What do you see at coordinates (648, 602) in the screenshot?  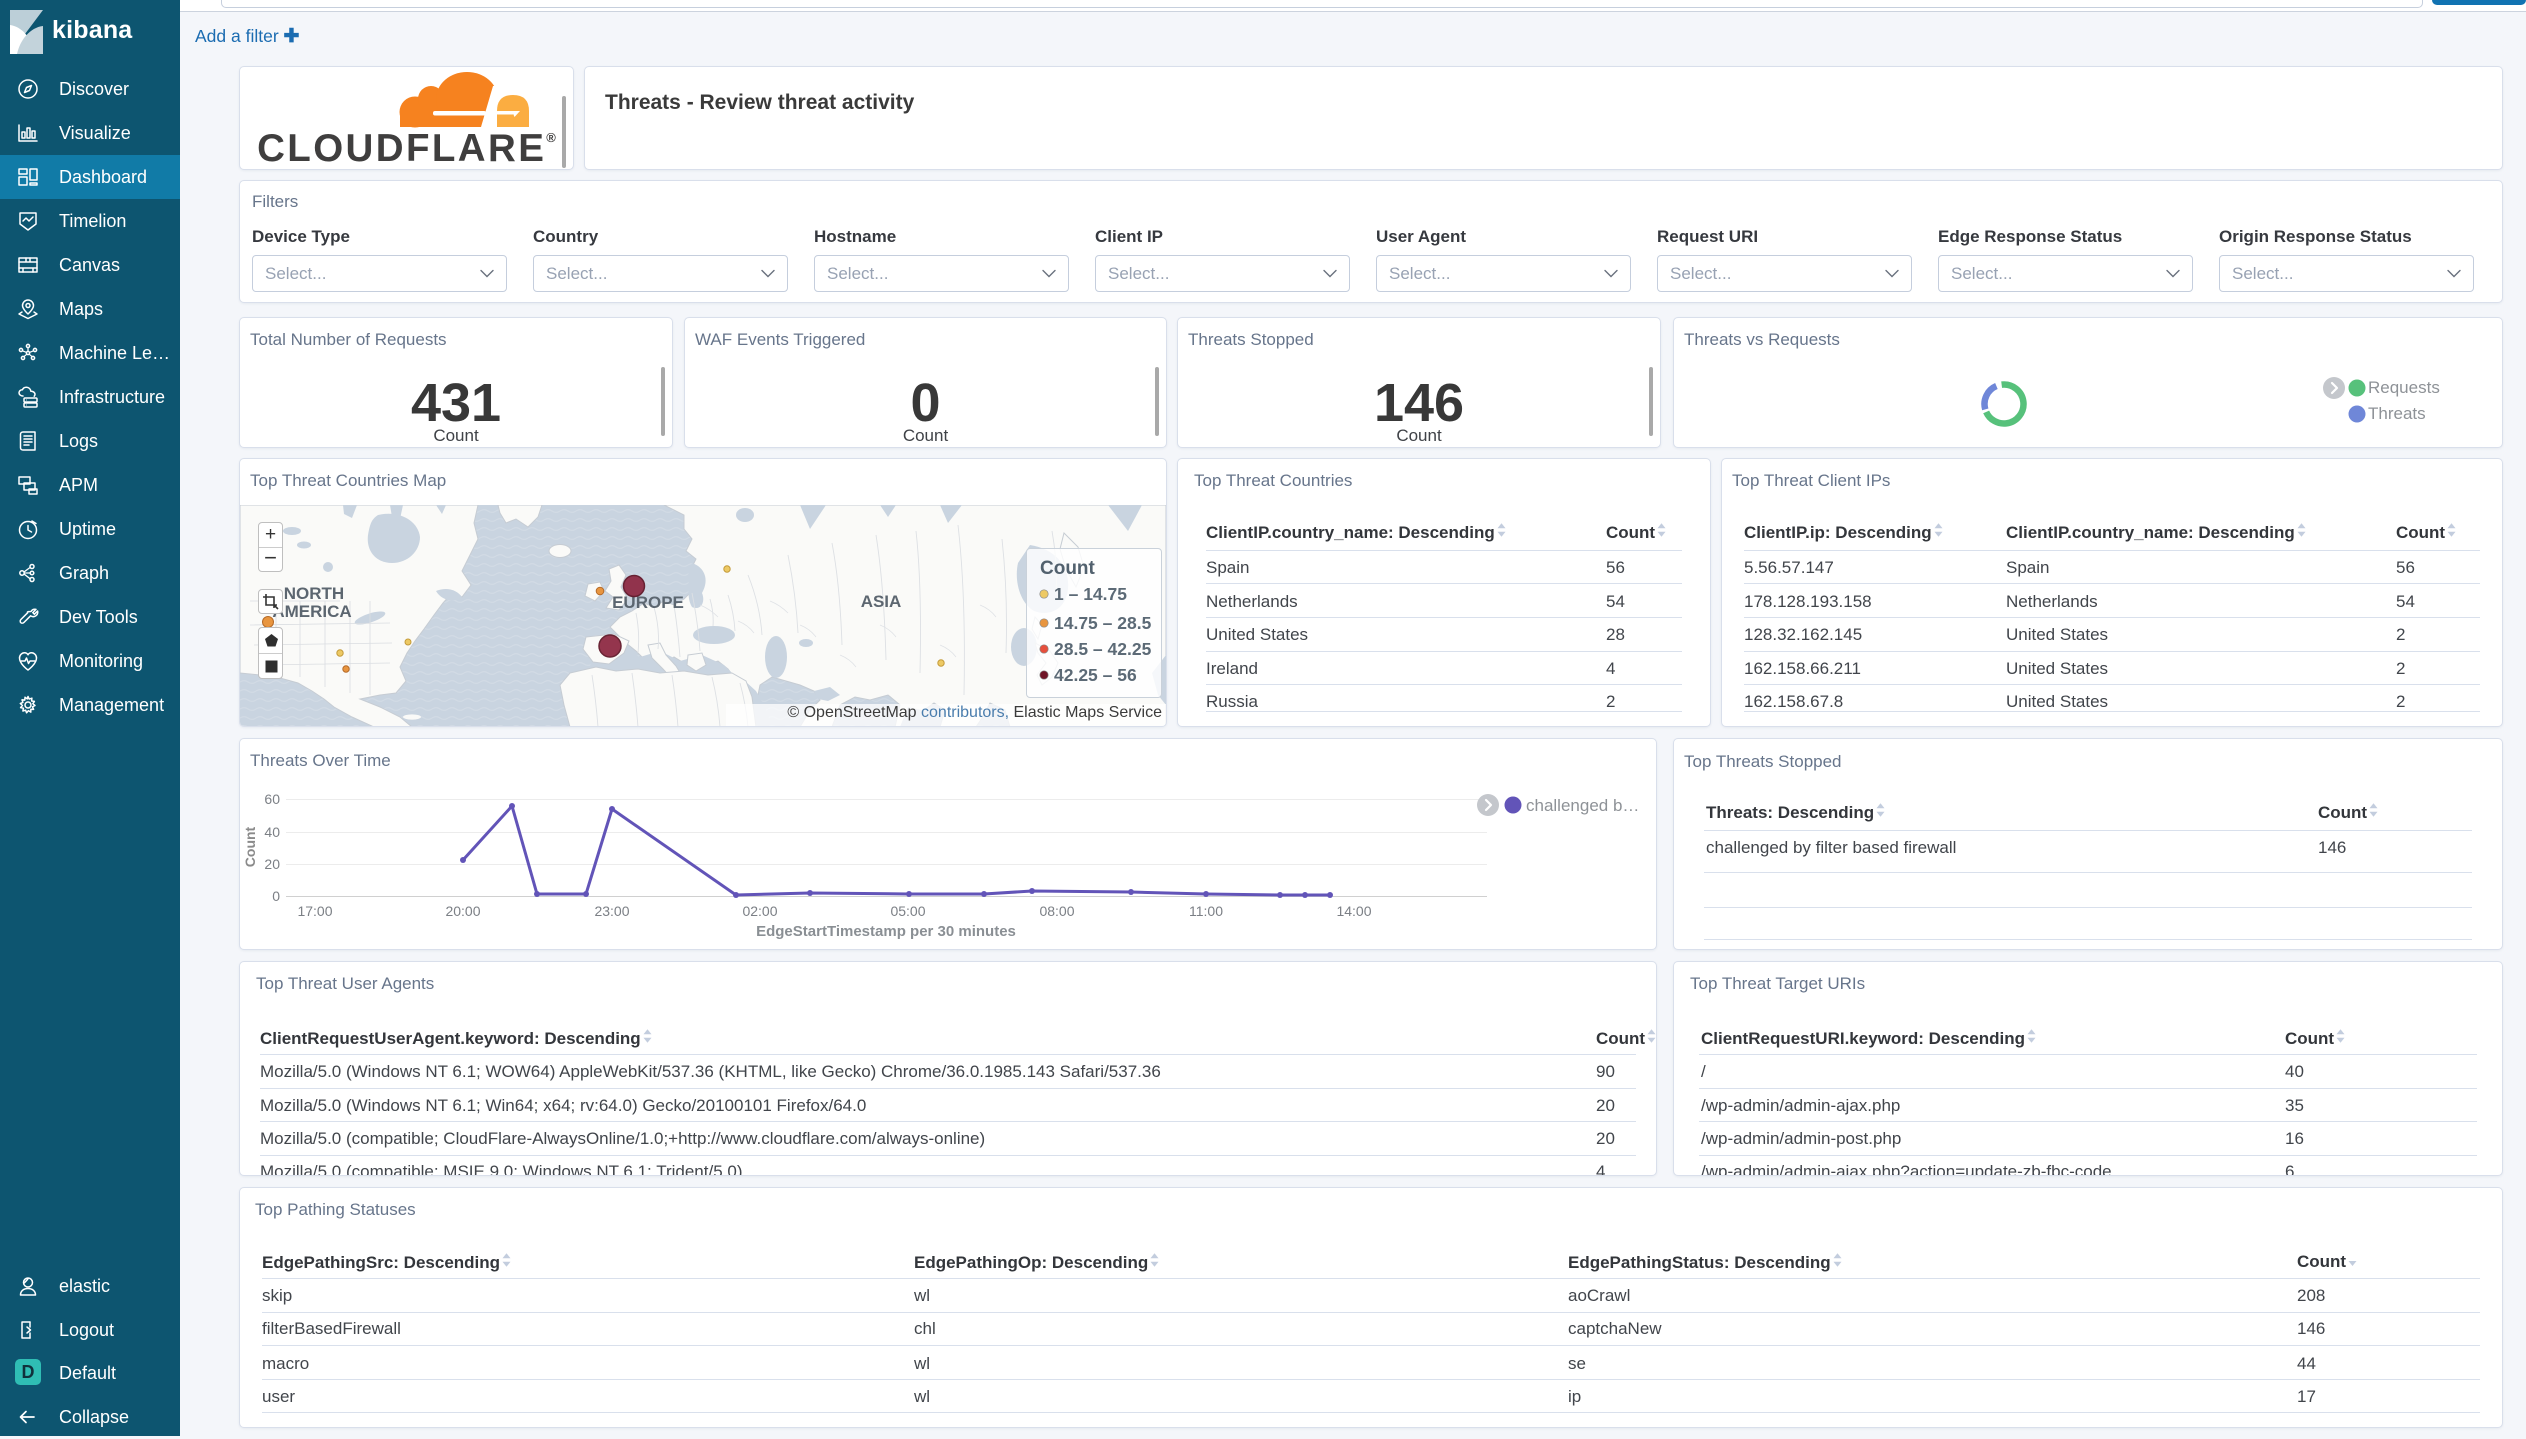 I see `svg-text: EUROPE` at bounding box center [648, 602].